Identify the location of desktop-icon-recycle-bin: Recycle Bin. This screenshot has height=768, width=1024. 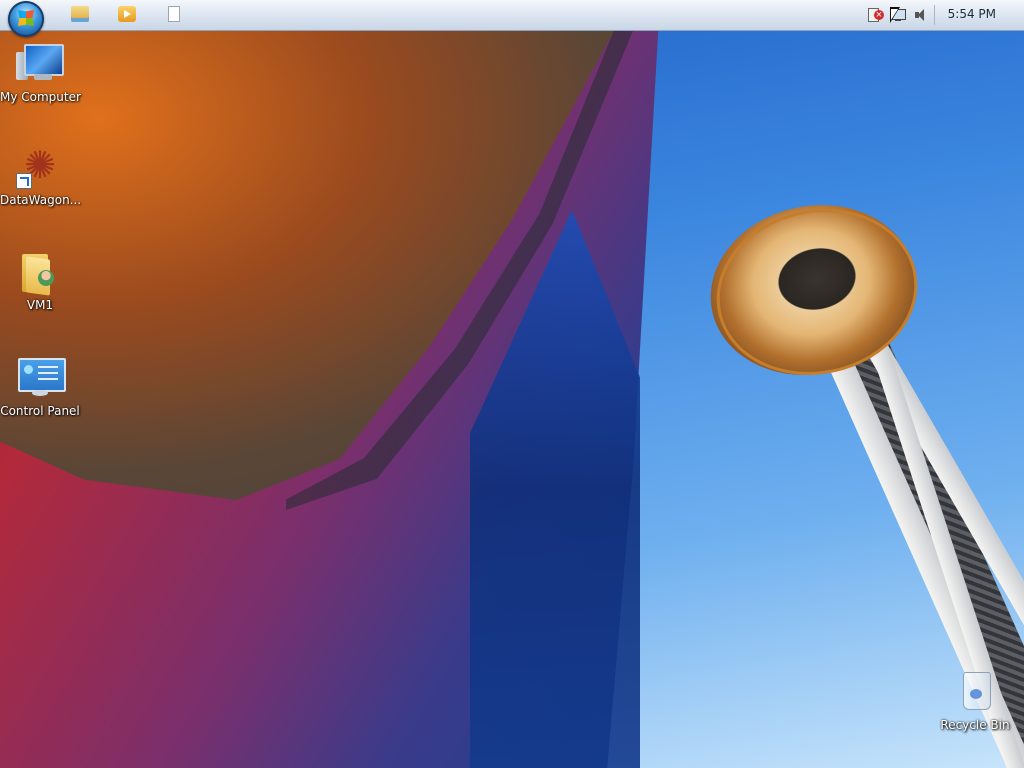
(975, 700).